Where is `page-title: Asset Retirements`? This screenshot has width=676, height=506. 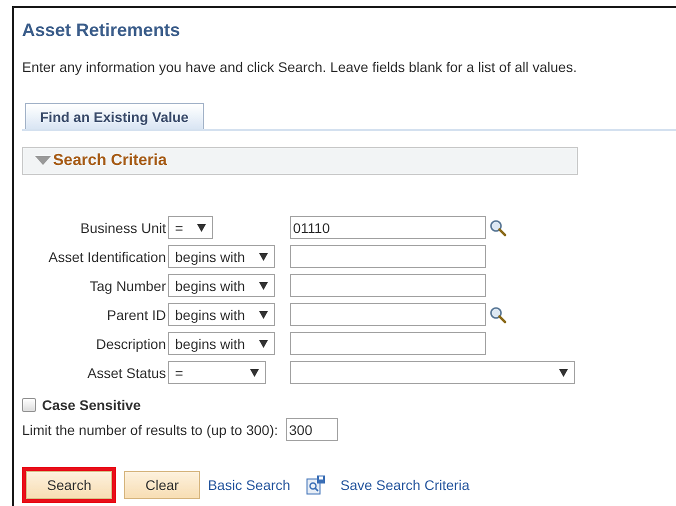 page-title: Asset Retirements is located at coordinates (102, 30).